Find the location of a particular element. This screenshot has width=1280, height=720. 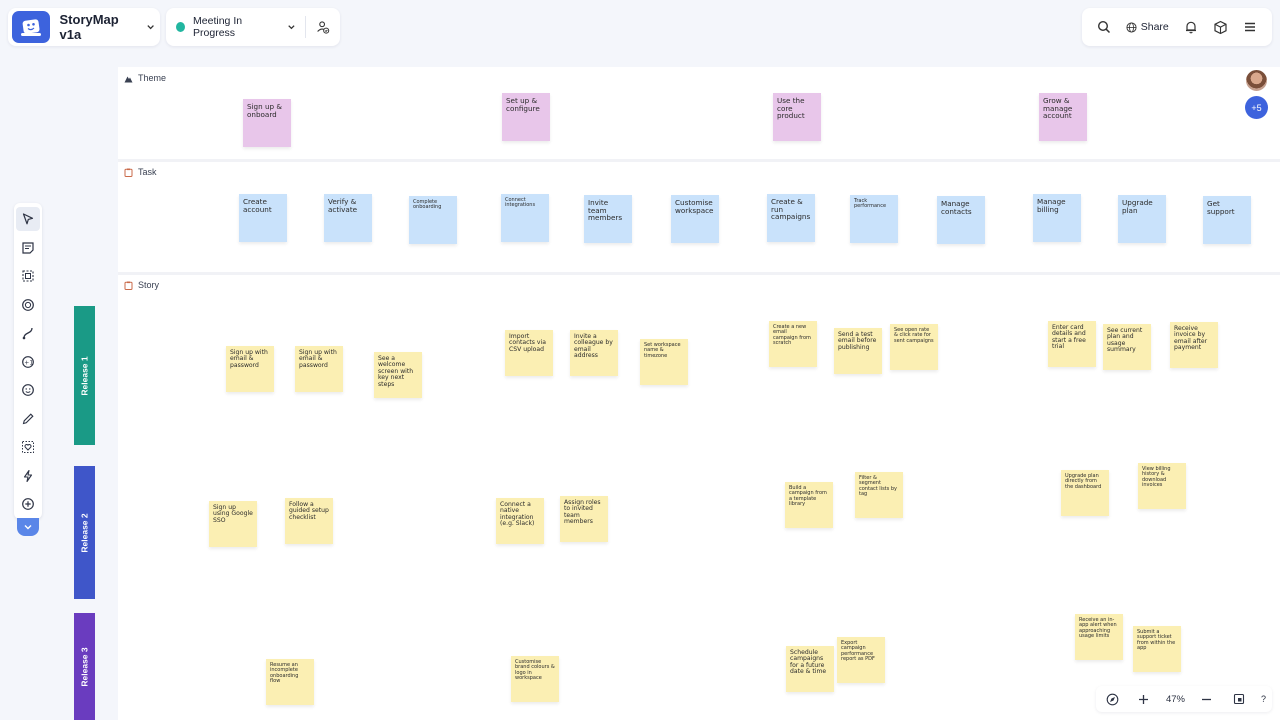

reaction-tool is located at coordinates (28, 390).